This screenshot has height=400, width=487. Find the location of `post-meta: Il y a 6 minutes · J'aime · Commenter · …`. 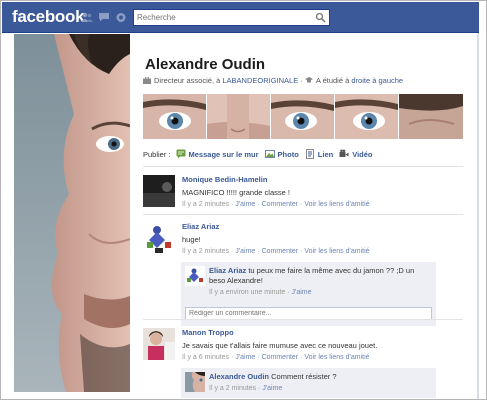

post-meta: Il y a 6 minutes · J'aime · Commenter · … is located at coordinates (276, 357).